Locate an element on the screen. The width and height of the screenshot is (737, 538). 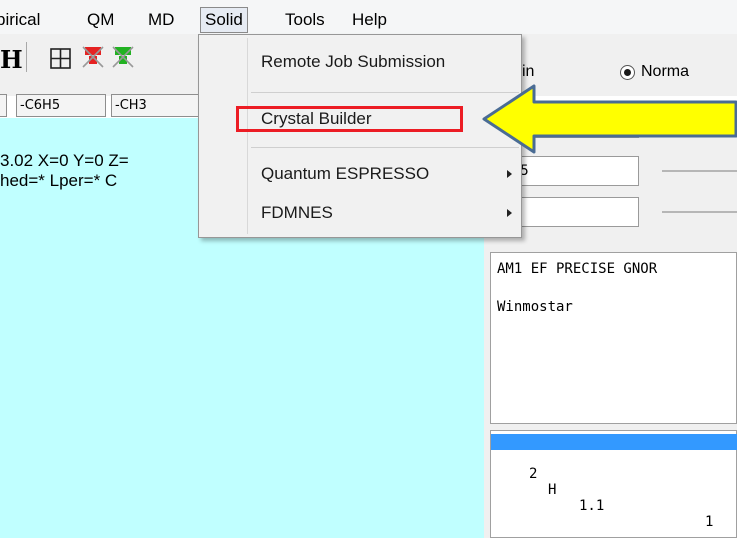
row-element: H is located at coordinates (552, 490).